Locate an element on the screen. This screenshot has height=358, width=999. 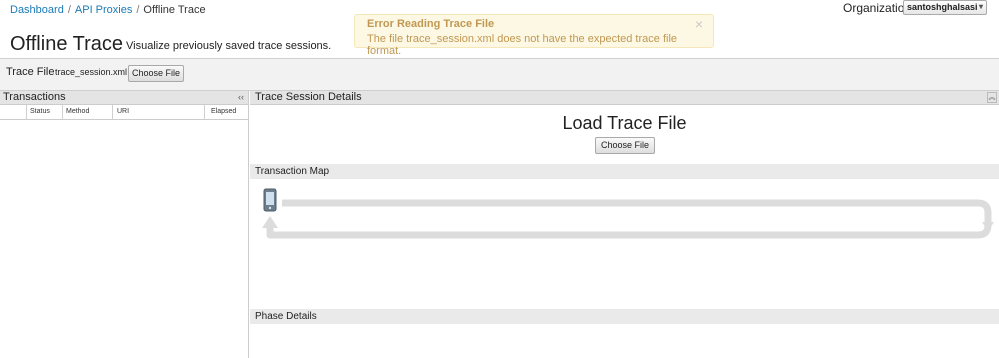
breadcrumb: Dashboard / API Proxies / Offline Trace is located at coordinates (108, 10).